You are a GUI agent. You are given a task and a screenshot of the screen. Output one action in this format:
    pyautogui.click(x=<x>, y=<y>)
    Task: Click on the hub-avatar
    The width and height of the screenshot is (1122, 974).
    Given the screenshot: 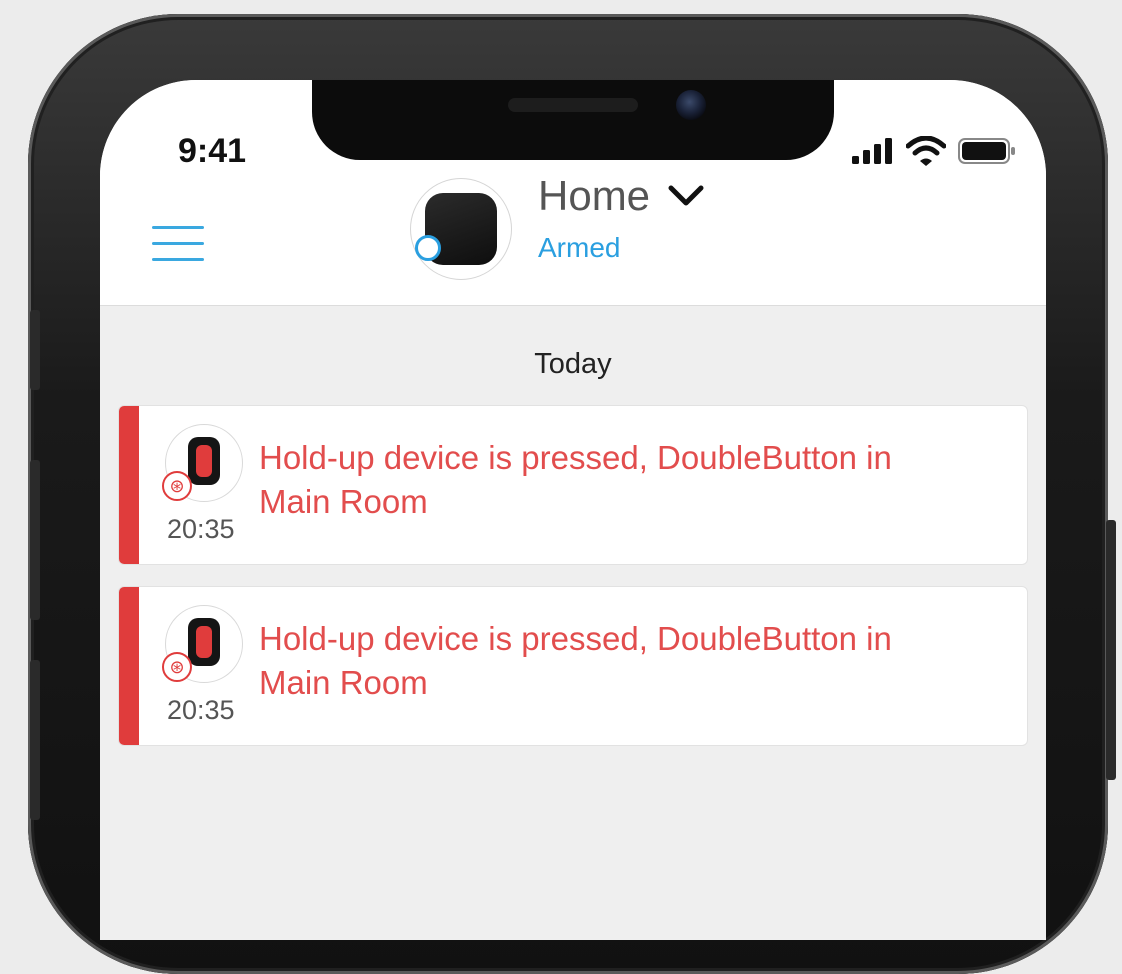 What is the action you would take?
    pyautogui.click(x=461, y=229)
    